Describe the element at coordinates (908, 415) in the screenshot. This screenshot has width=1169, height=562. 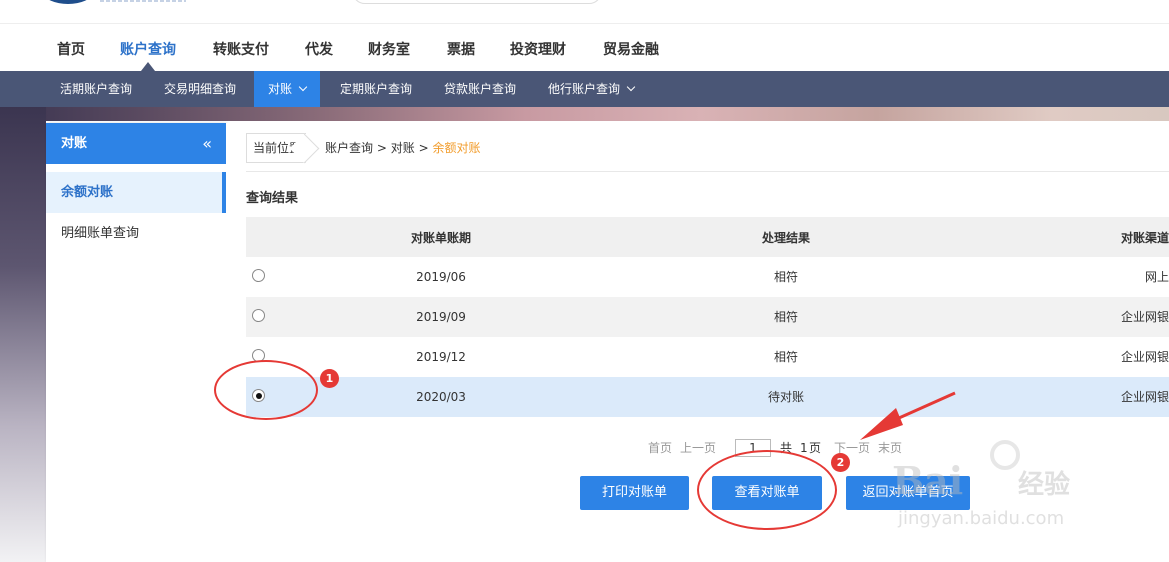
I see `annotation-arrow` at that location.